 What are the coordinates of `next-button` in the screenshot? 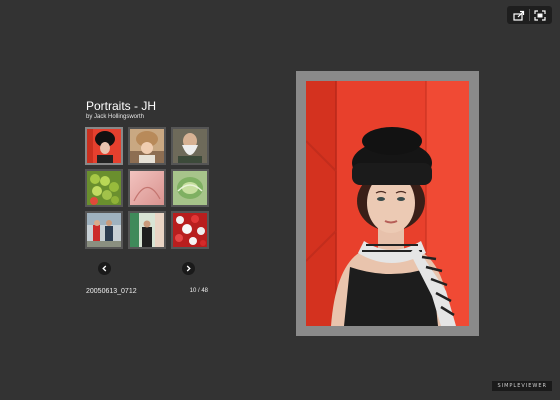 It's located at (188, 268).